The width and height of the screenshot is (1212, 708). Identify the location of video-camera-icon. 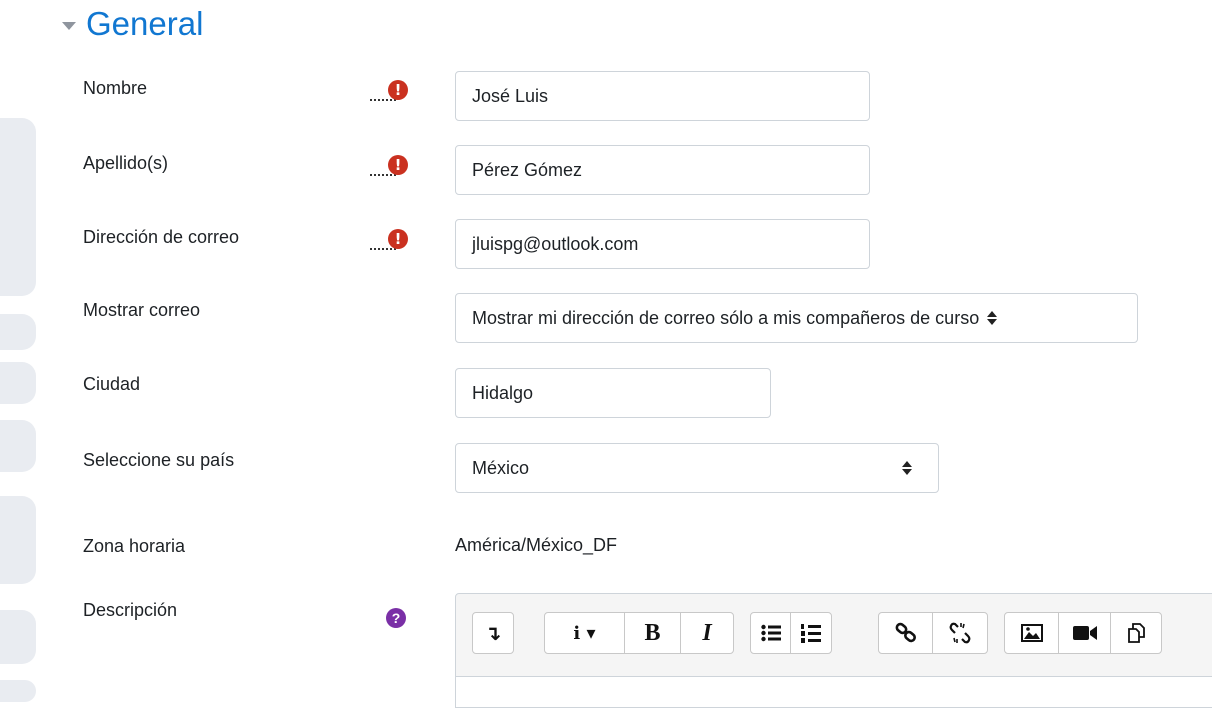
(1084, 633).